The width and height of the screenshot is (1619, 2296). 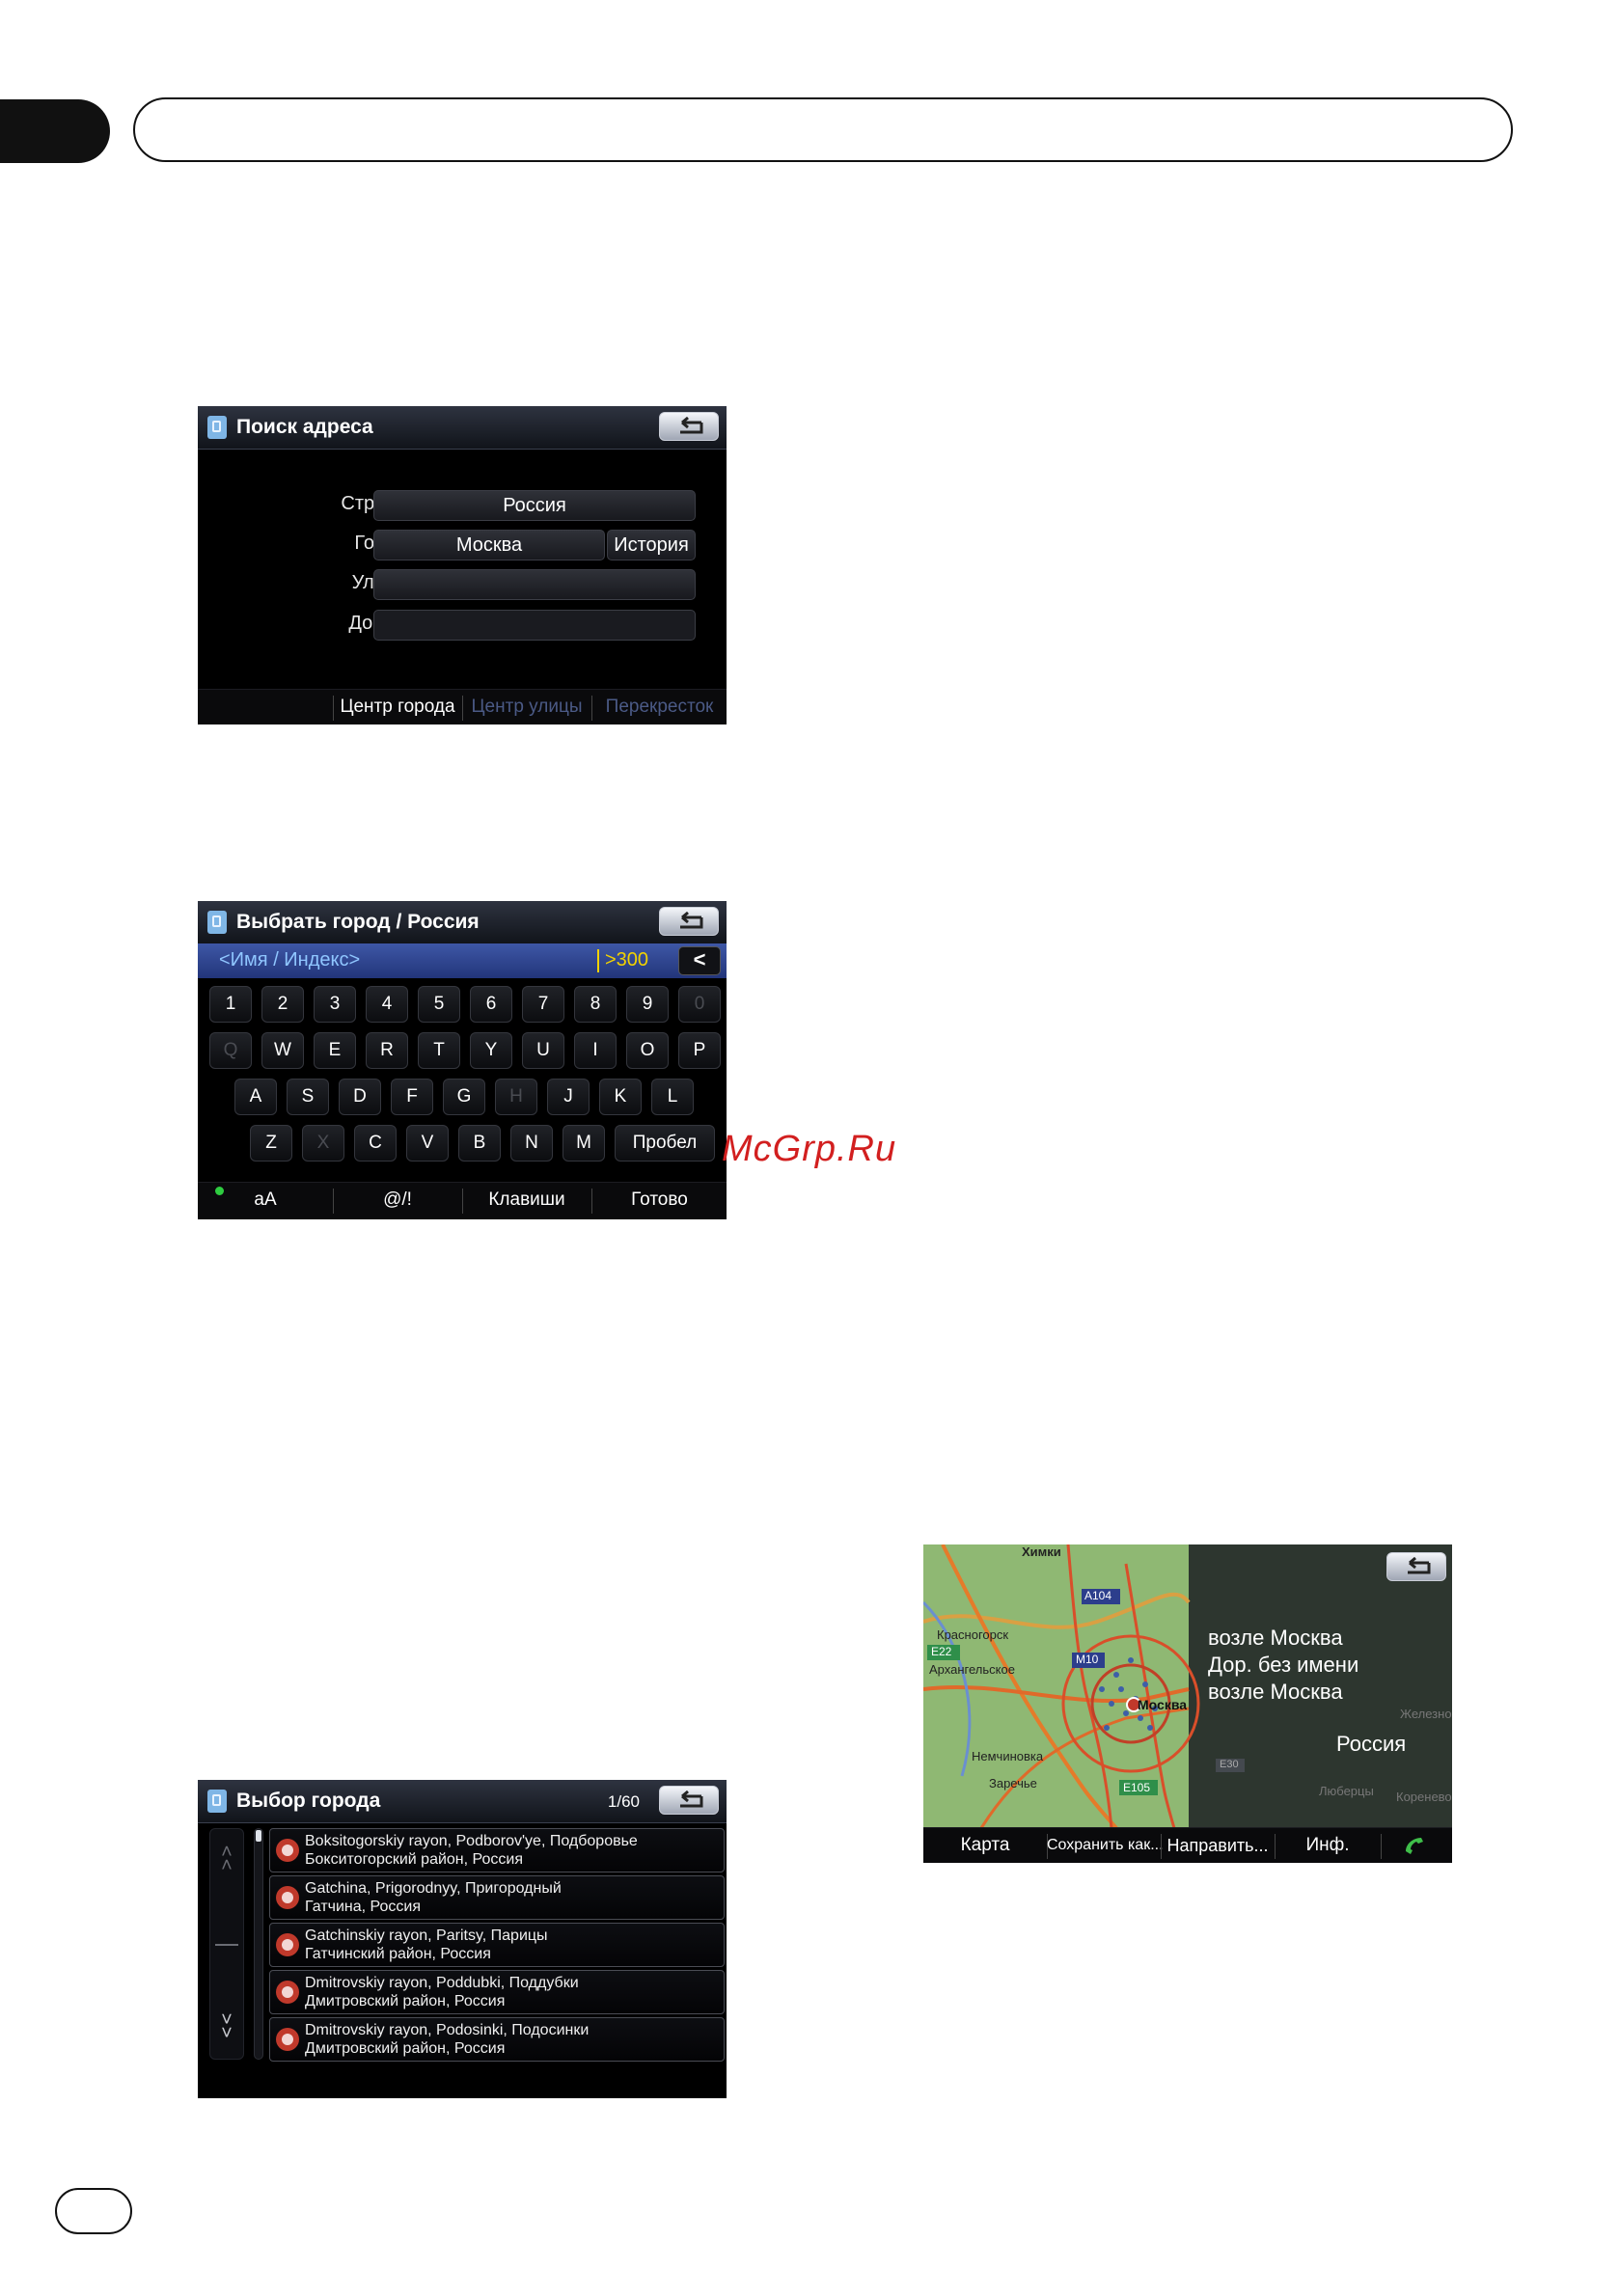 I want to click on bottom-bar: Карта Сохранить как... Направить... Инф., so click(x=1187, y=1845).